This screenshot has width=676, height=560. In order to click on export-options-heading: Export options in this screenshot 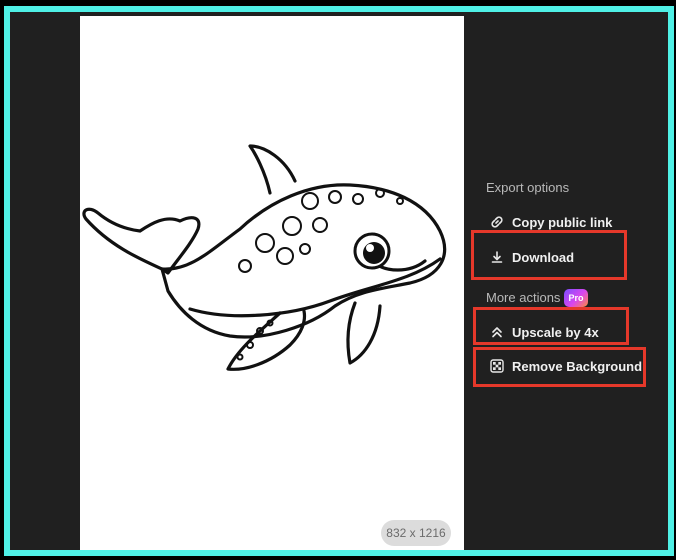, I will do `click(528, 187)`.